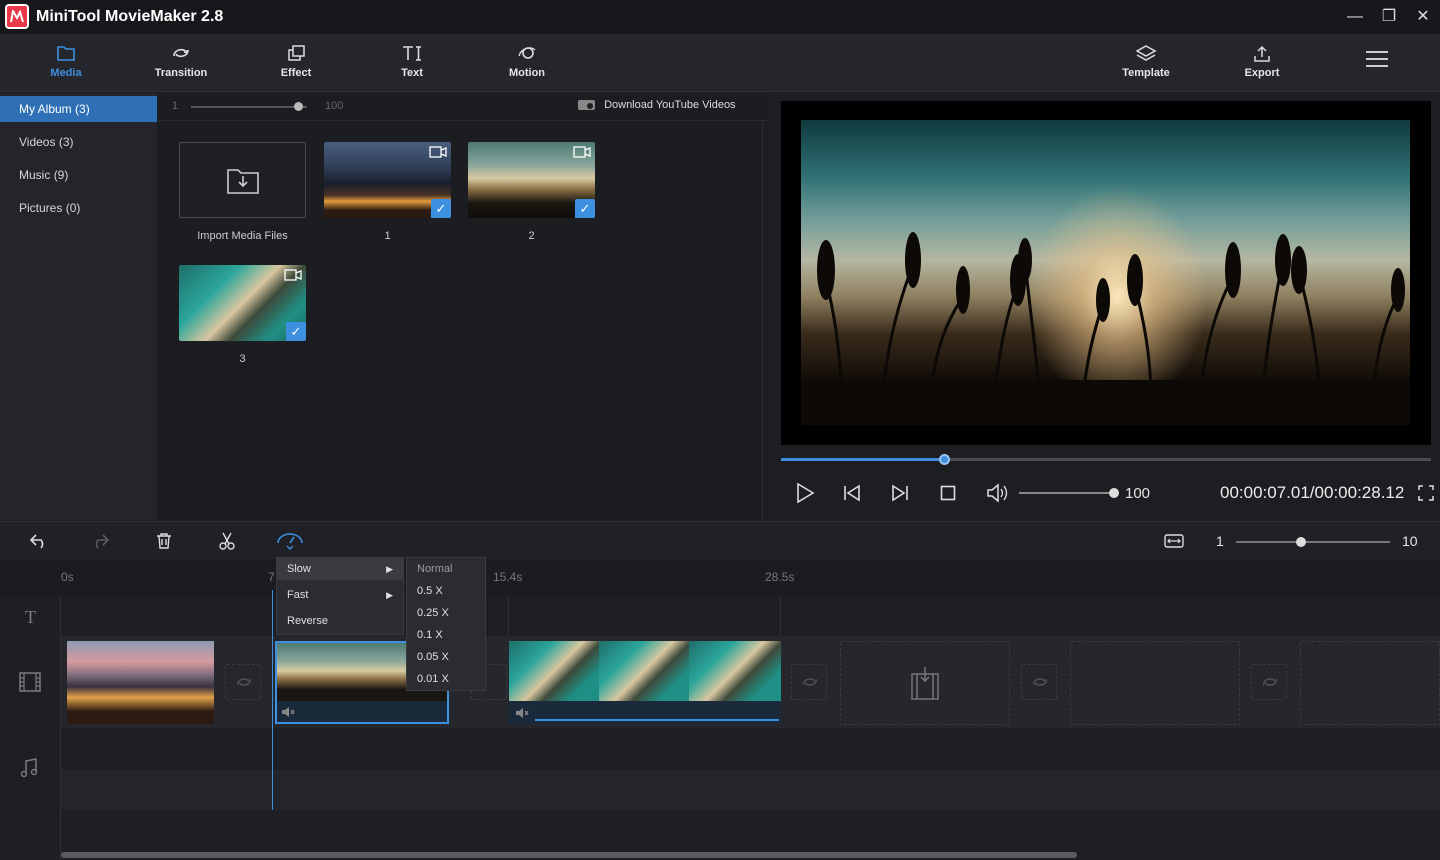  I want to click on sidebar-item-pictures: Pictures (0), so click(78, 208).